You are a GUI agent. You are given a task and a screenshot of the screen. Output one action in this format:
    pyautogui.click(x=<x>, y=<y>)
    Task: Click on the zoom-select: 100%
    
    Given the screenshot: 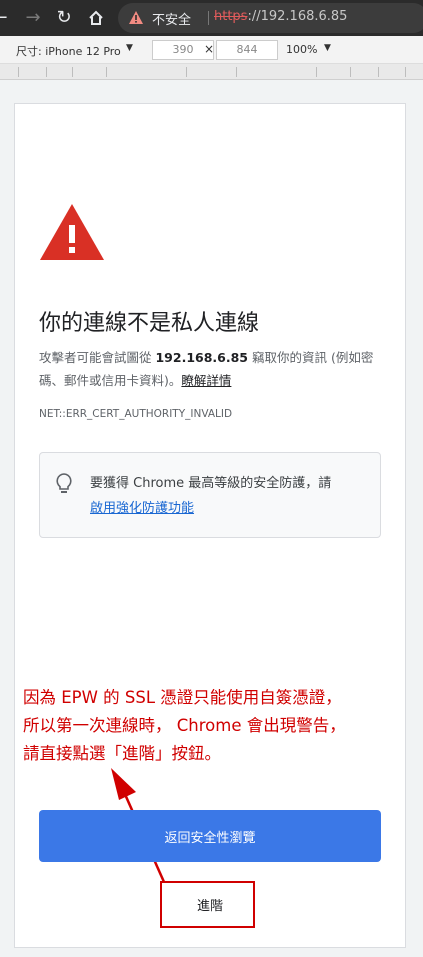 What is the action you would take?
    pyautogui.click(x=301, y=49)
    